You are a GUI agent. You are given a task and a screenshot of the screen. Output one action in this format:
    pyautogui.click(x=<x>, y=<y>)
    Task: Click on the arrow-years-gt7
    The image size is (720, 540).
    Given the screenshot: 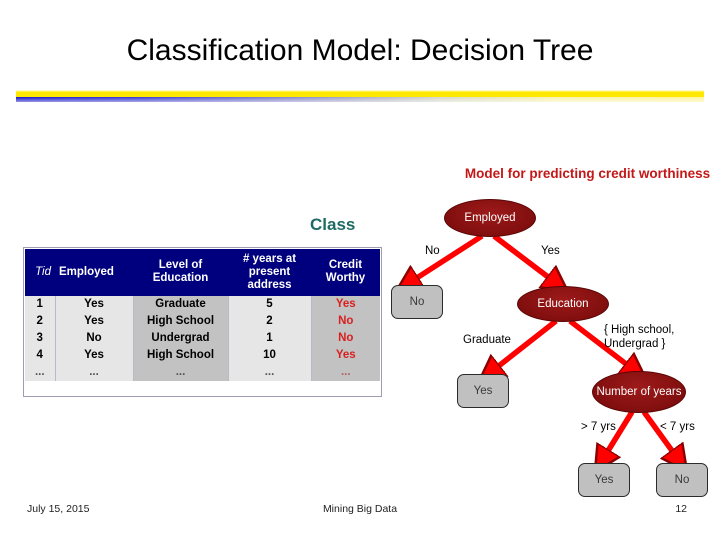 What is the action you would take?
    pyautogui.click(x=619, y=434)
    